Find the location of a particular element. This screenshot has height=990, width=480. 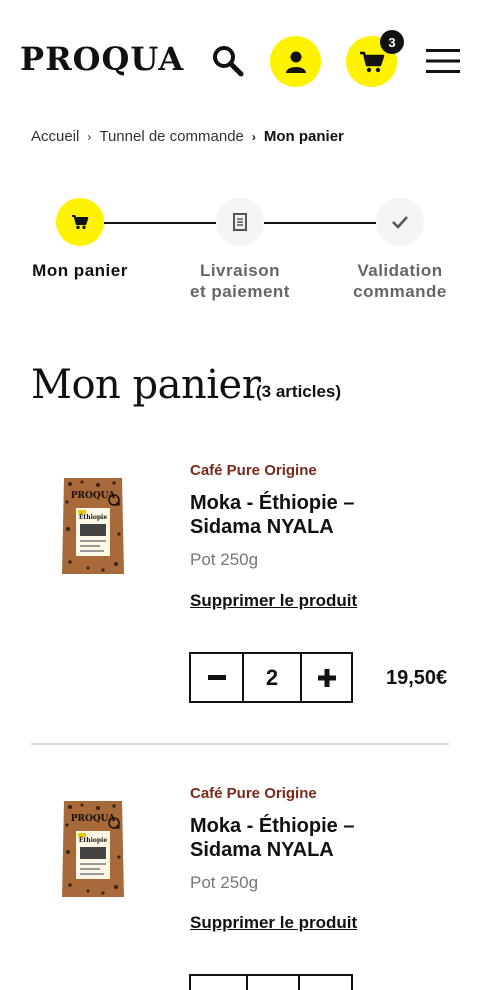

header: PROQUA 3 is located at coordinates (240, 55).